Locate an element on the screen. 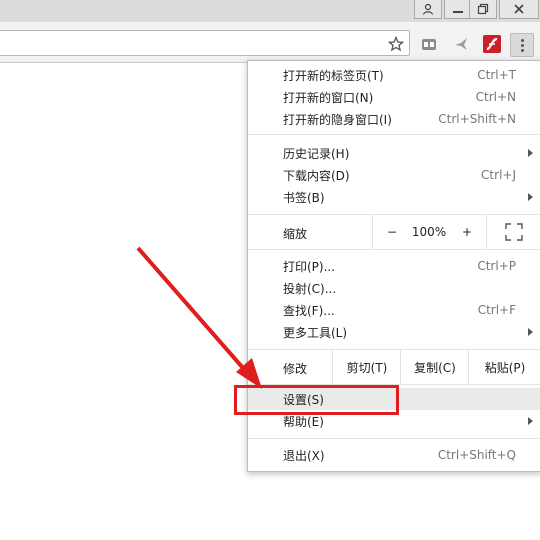 The width and height of the screenshot is (540, 540). menu-item-label: 打开新的隐身窗口(I) is located at coordinates (337, 119).